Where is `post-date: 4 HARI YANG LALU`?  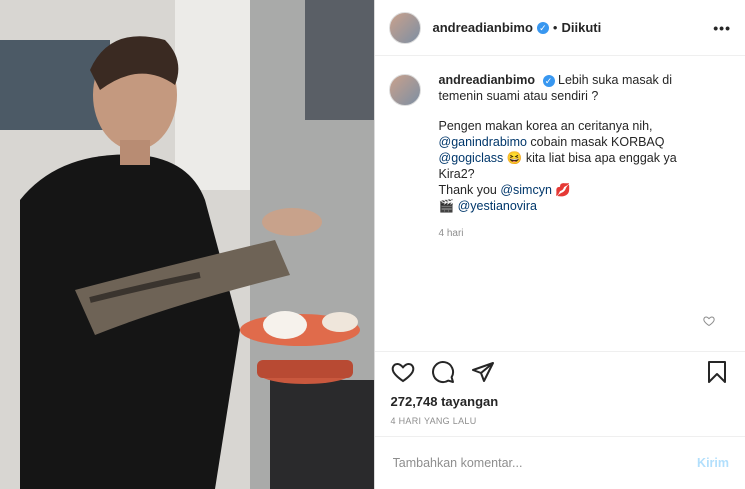
post-date: 4 HARI YANG LALU is located at coordinates (433, 421).